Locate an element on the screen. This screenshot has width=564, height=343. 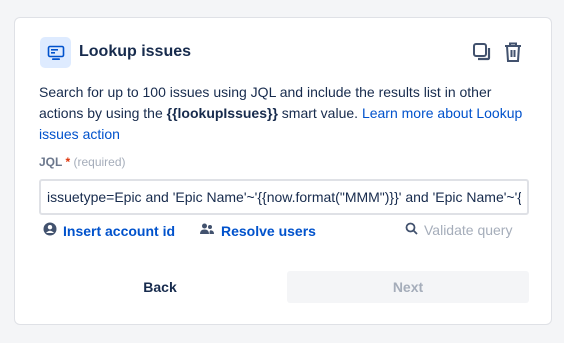
monitor-icon is located at coordinates (55, 52).